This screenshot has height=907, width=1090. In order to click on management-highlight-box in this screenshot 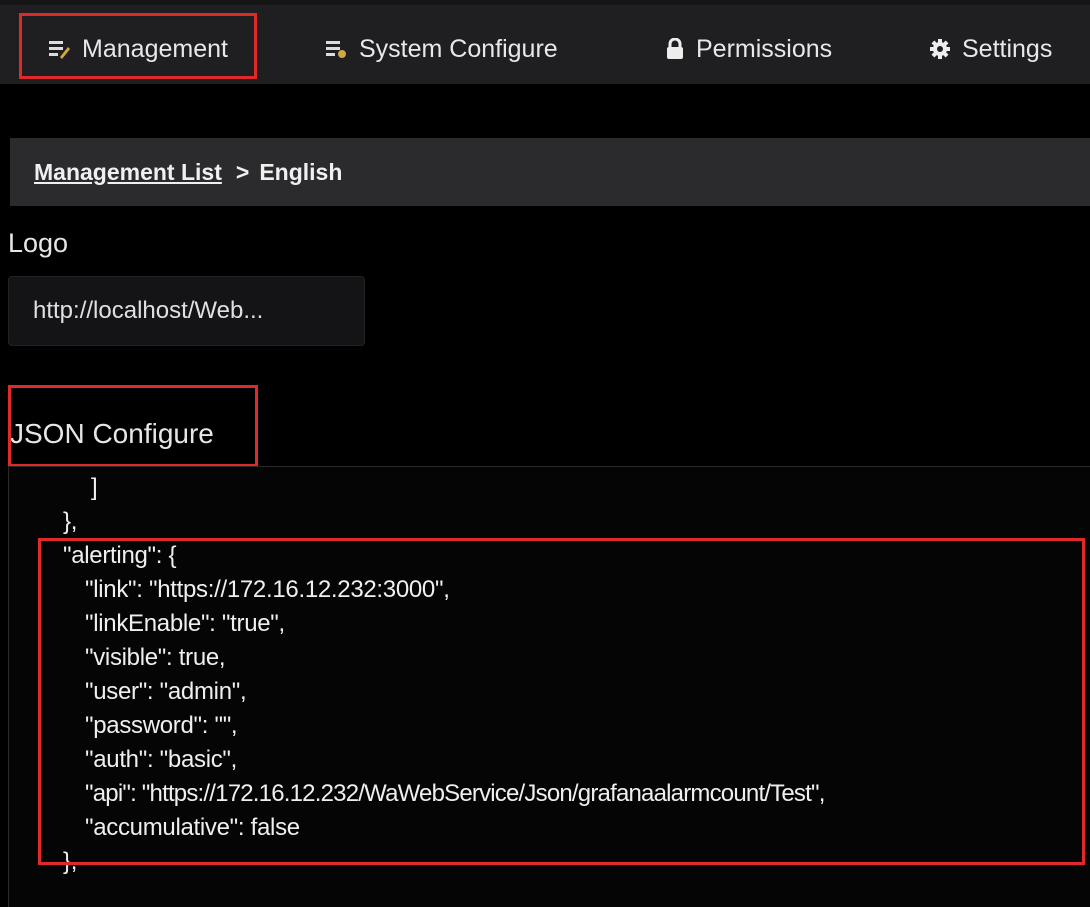, I will do `click(138, 46)`.